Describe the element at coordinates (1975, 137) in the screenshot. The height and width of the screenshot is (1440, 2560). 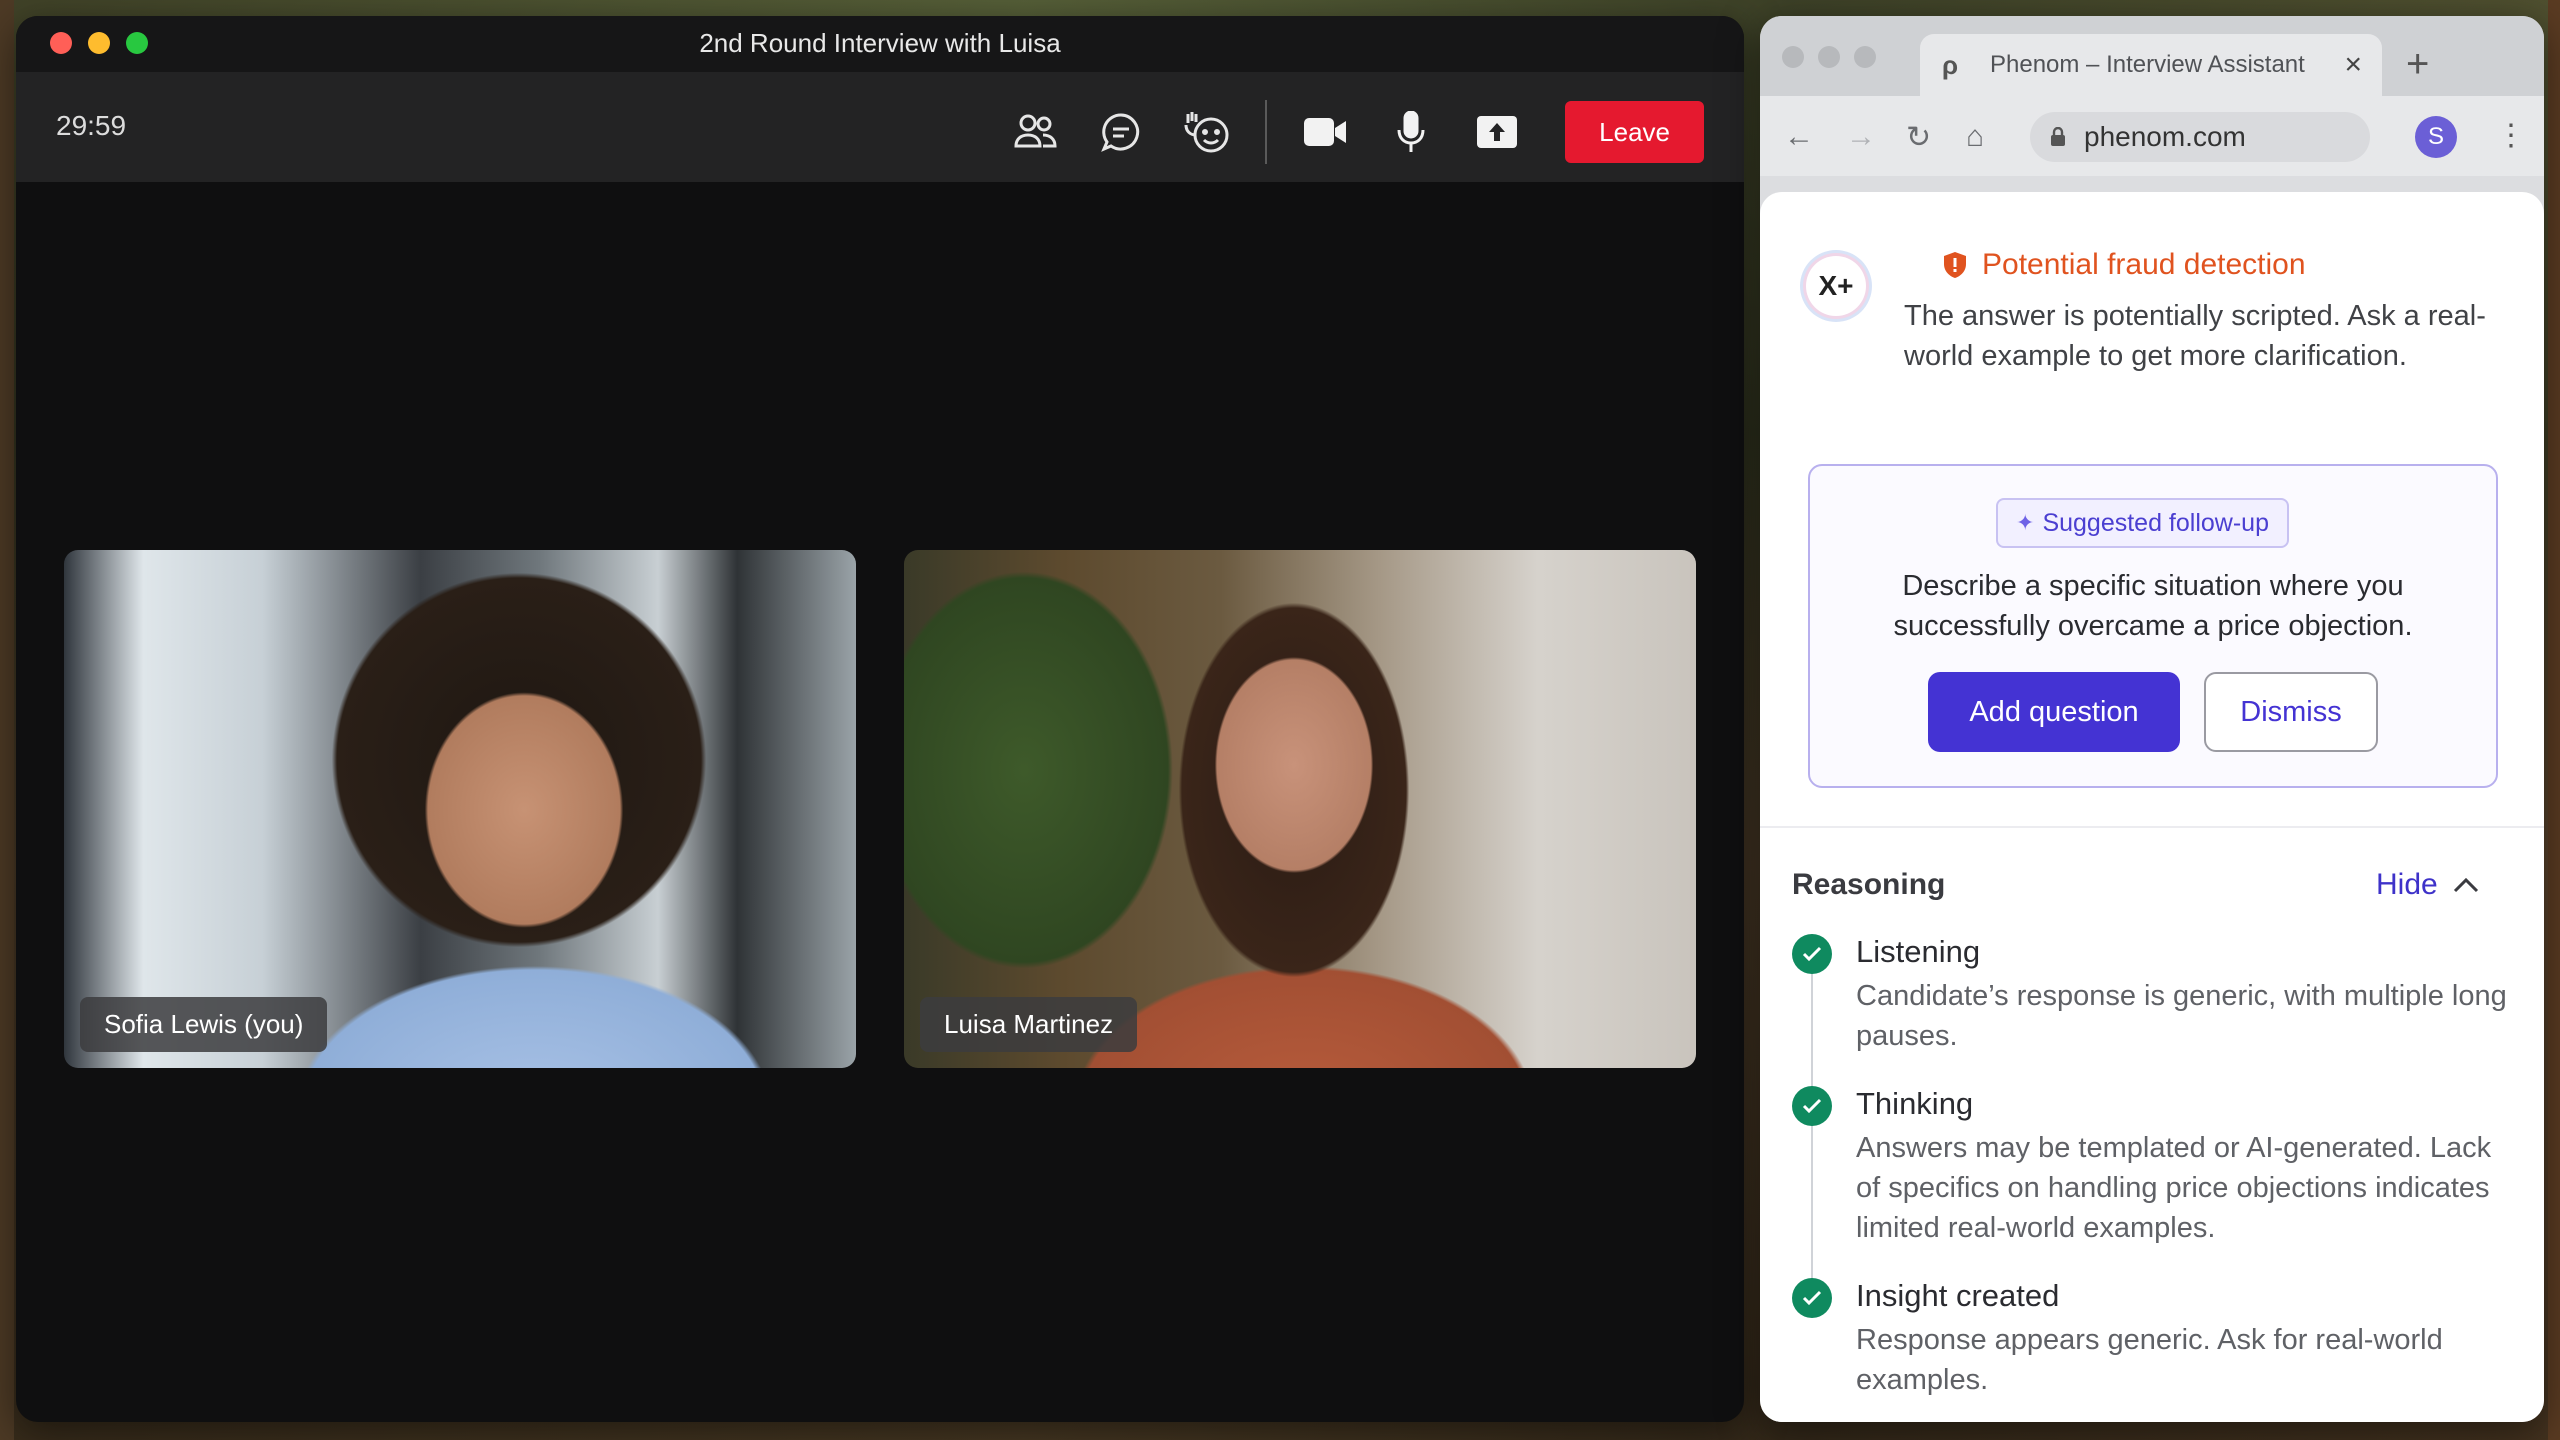
I see `home-icon: ⌂` at that location.